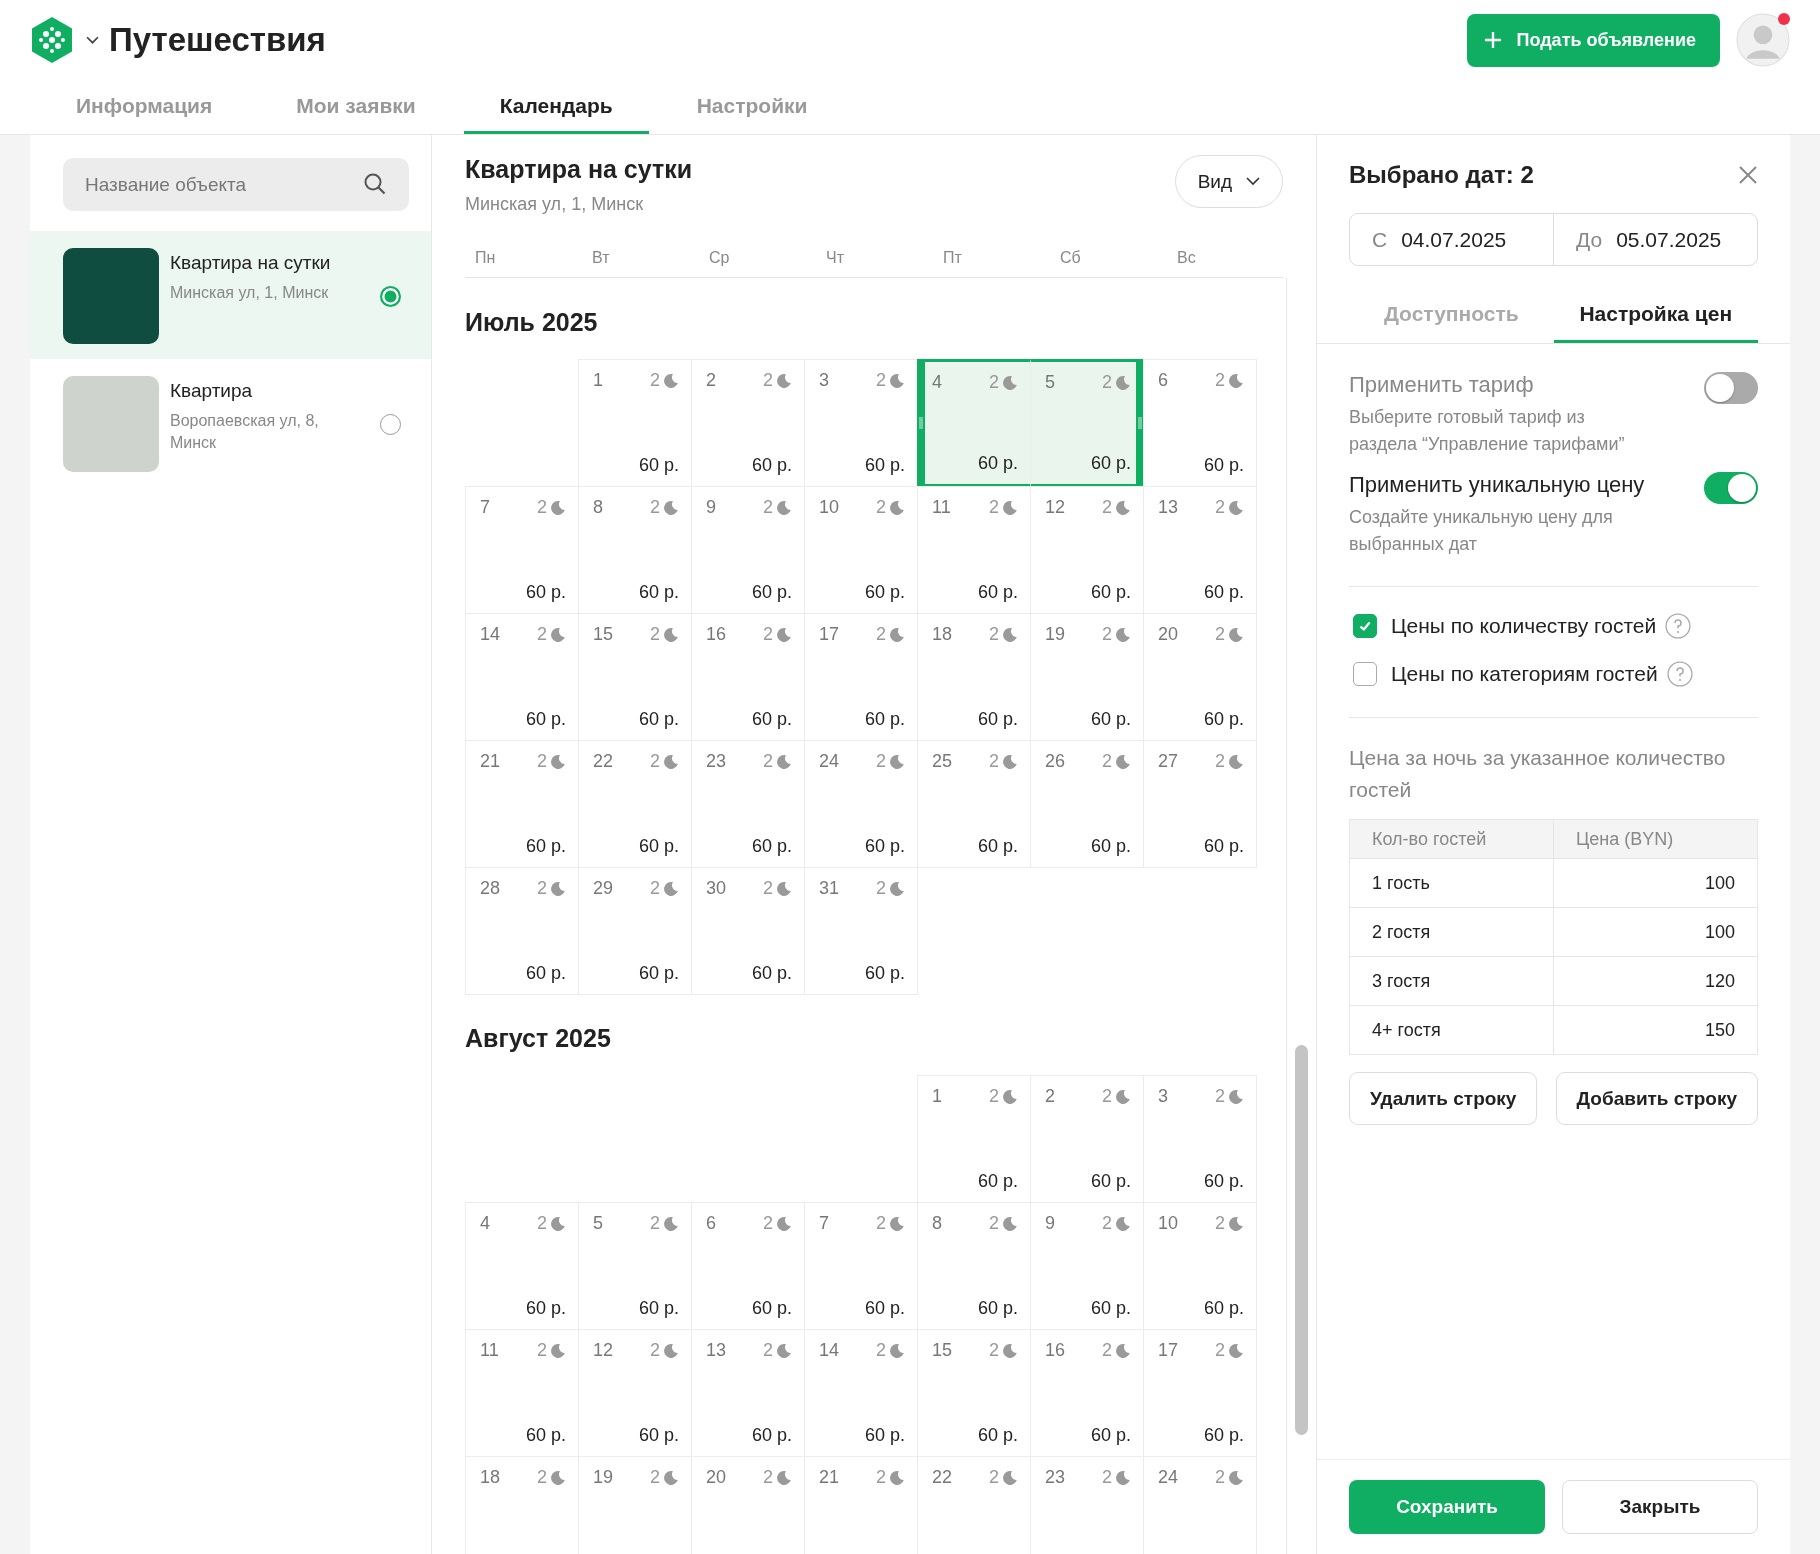 The width and height of the screenshot is (1820, 1554). What do you see at coordinates (943, 761) in the screenshot?
I see `day-number: 25` at bounding box center [943, 761].